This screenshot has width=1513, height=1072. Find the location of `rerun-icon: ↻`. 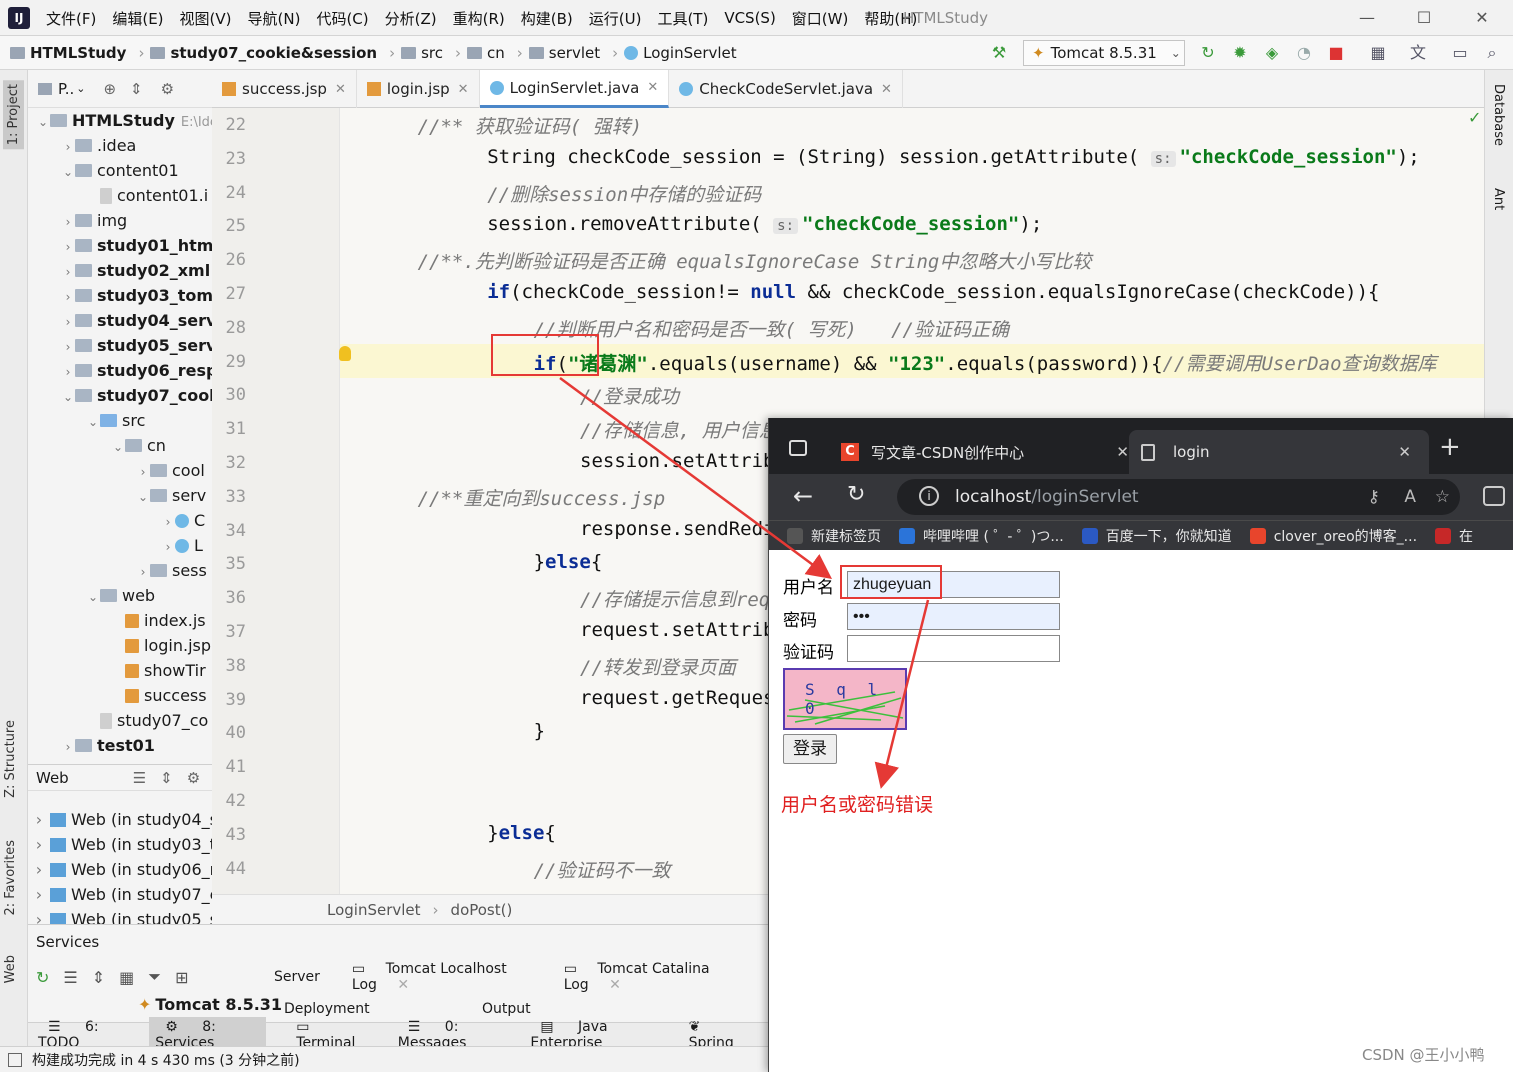

rerun-icon: ↻ is located at coordinates (1208, 53).